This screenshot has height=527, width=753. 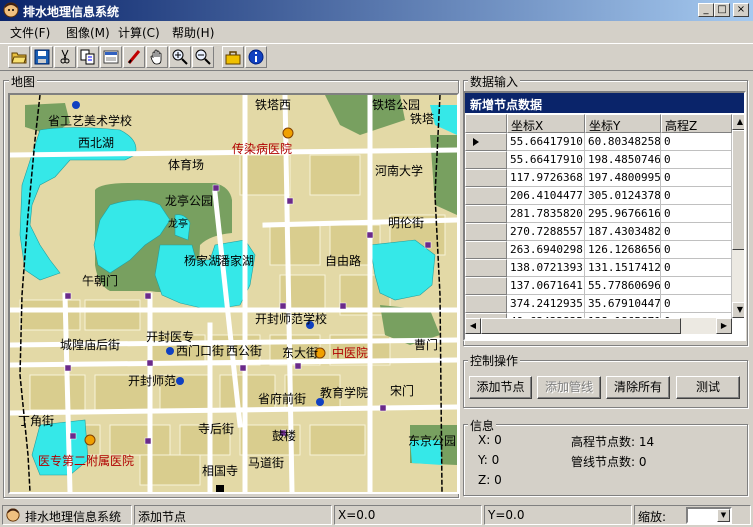 What do you see at coordinates (706, 10) in the screenshot?
I see `minimize-button: _` at bounding box center [706, 10].